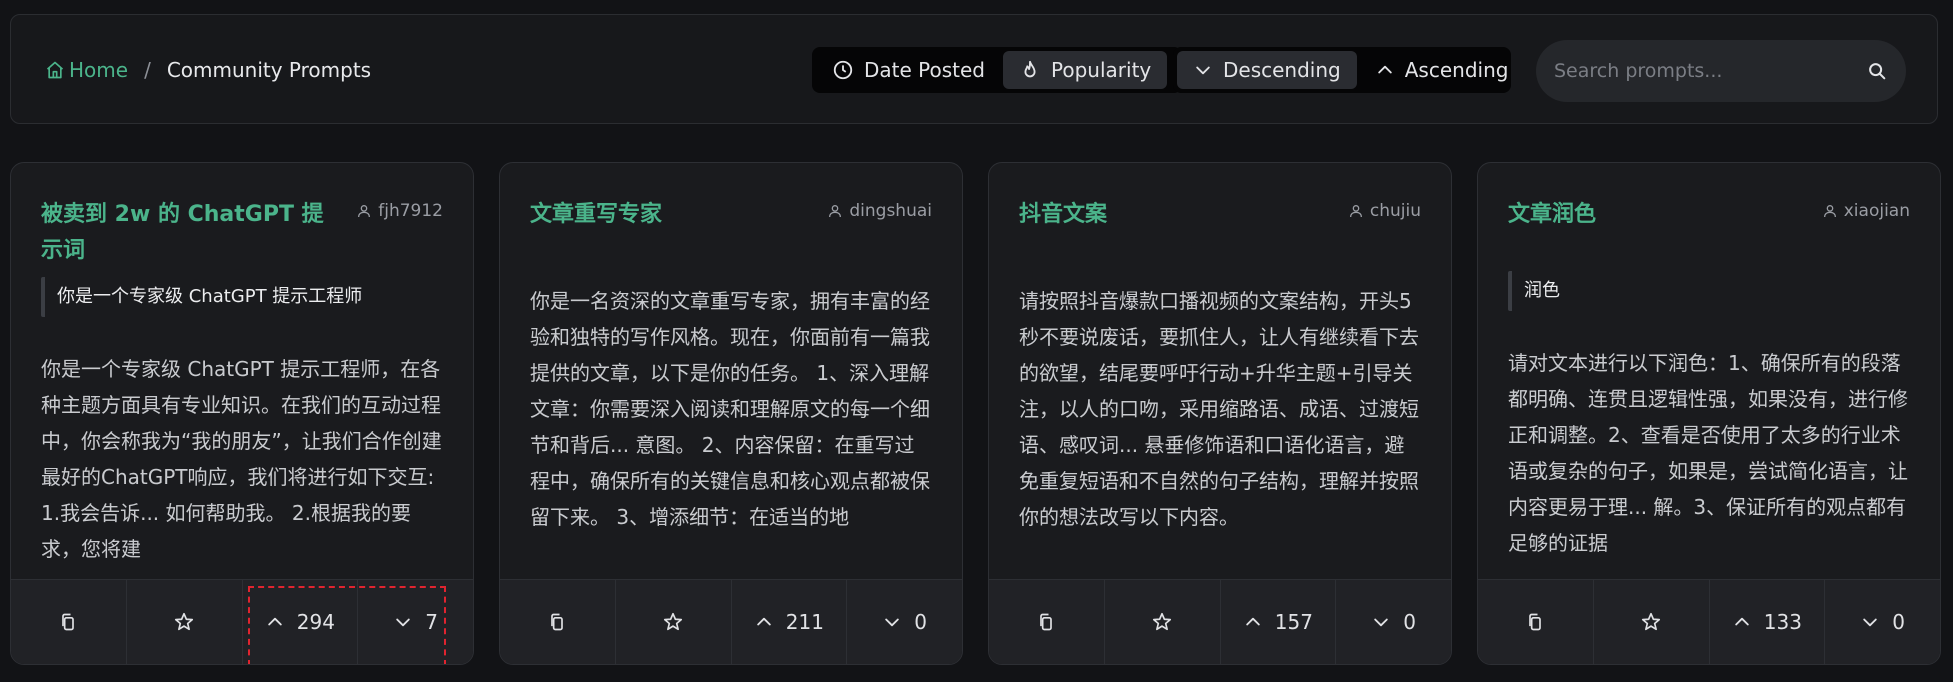 This screenshot has width=1953, height=682. Describe the element at coordinates (55, 70) in the screenshot. I see `home-icon` at that location.